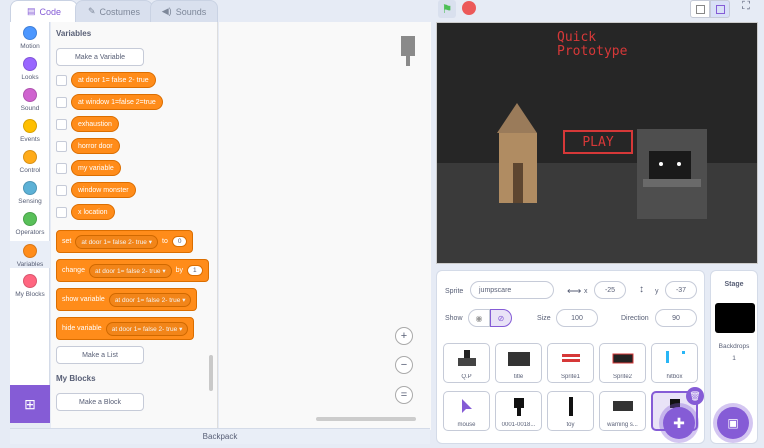 Image resolution: width=764 pixels, height=448 pixels. What do you see at coordinates (30, 281) in the screenshot?
I see `my-blocks-icon` at bounding box center [30, 281].